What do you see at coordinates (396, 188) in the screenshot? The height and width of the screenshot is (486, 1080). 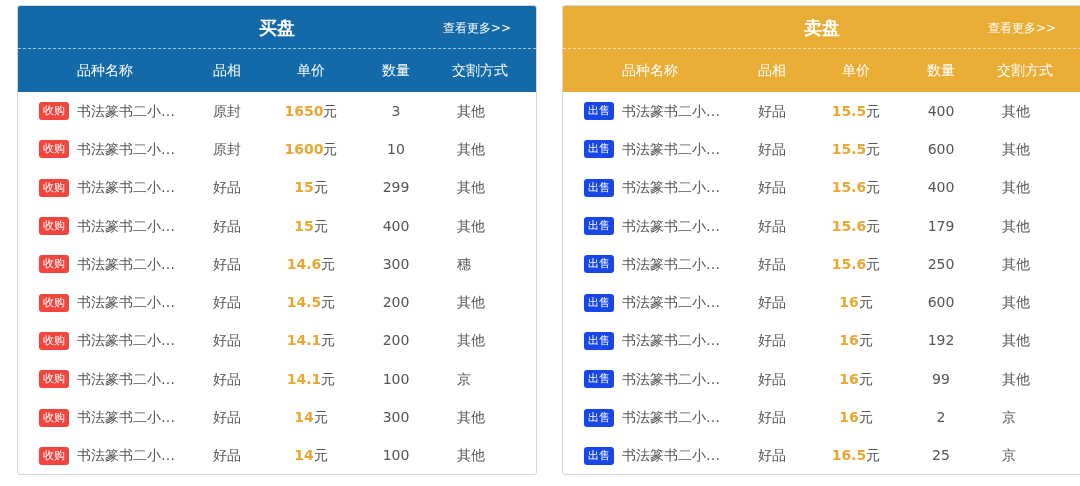 I see `quantity-cell-text: 299` at bounding box center [396, 188].